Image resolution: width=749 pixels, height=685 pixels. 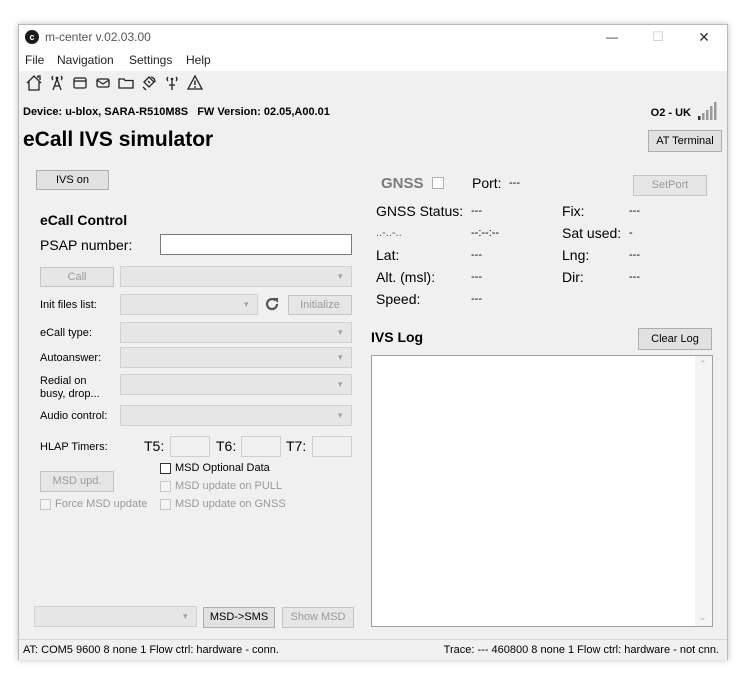 I want to click on home-icon, so click(x=34, y=83).